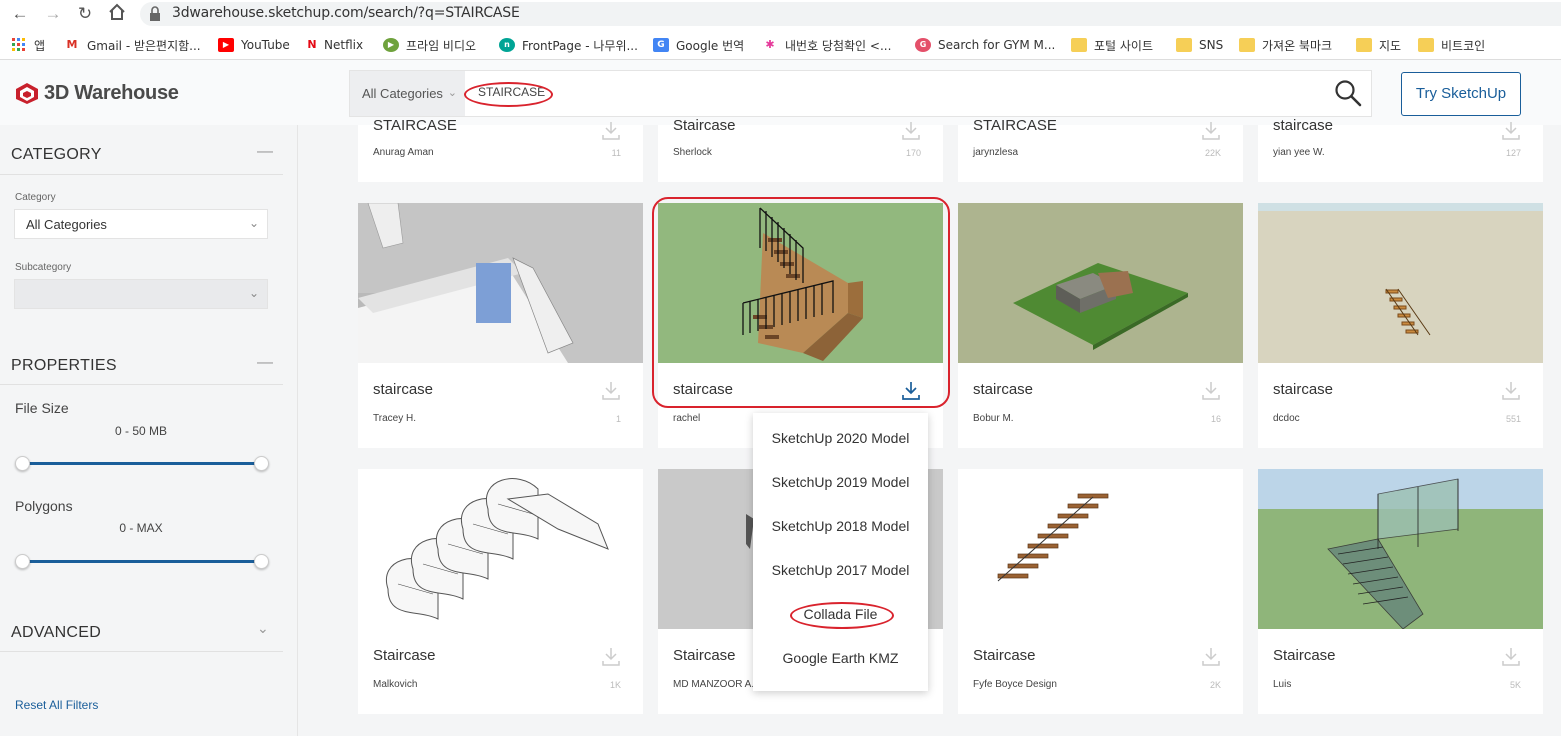  Describe the element at coordinates (1015, 684) in the screenshot. I see `card-author: Fyfe Boyce Design` at that location.